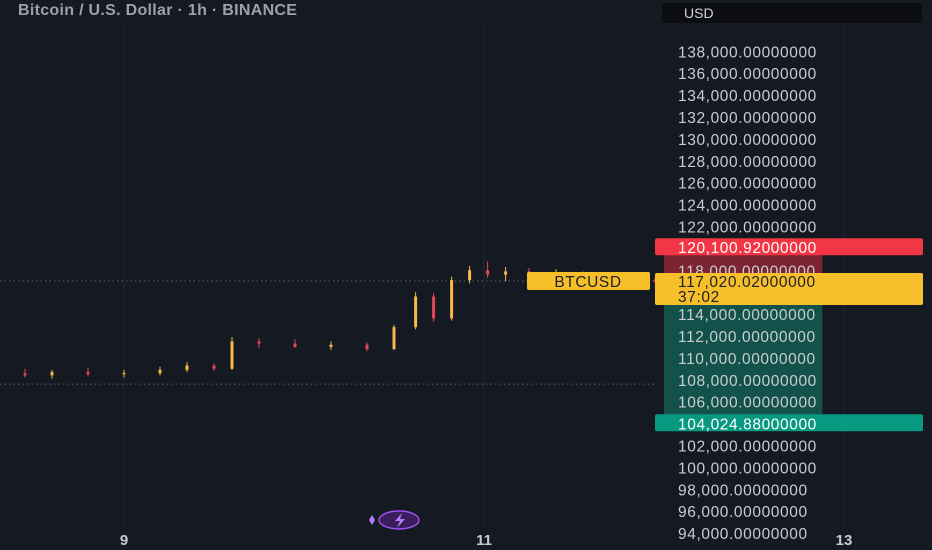  What do you see at coordinates (747, 446) in the screenshot?
I see `y-tick-label: 102,000.00000000` at bounding box center [747, 446].